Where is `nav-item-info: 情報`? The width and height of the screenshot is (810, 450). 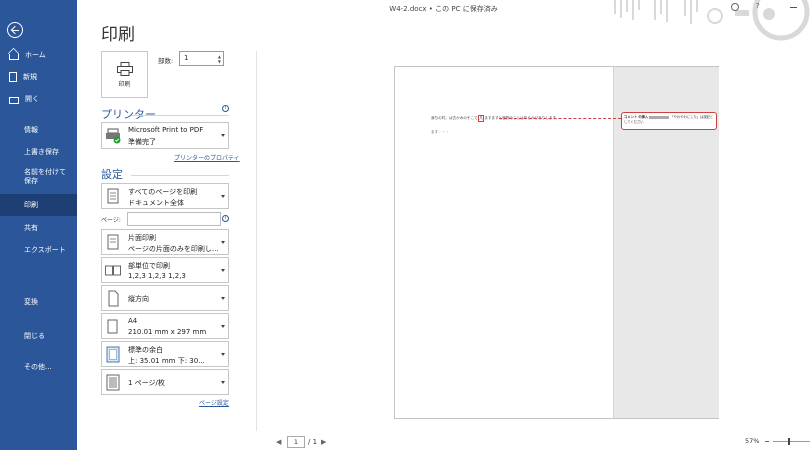 nav-item-info: 情報 is located at coordinates (38, 130).